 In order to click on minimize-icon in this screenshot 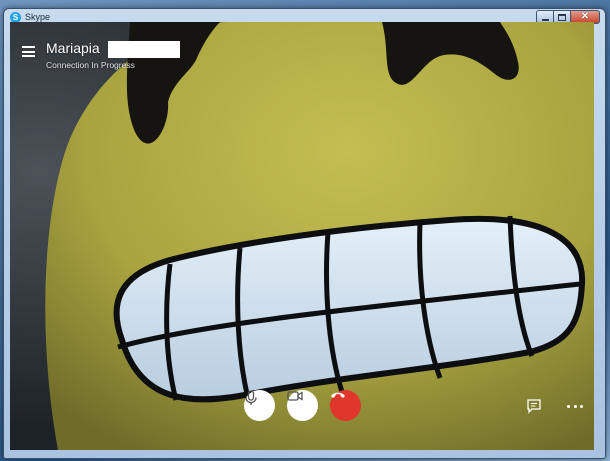, I will do `click(545, 19)`.